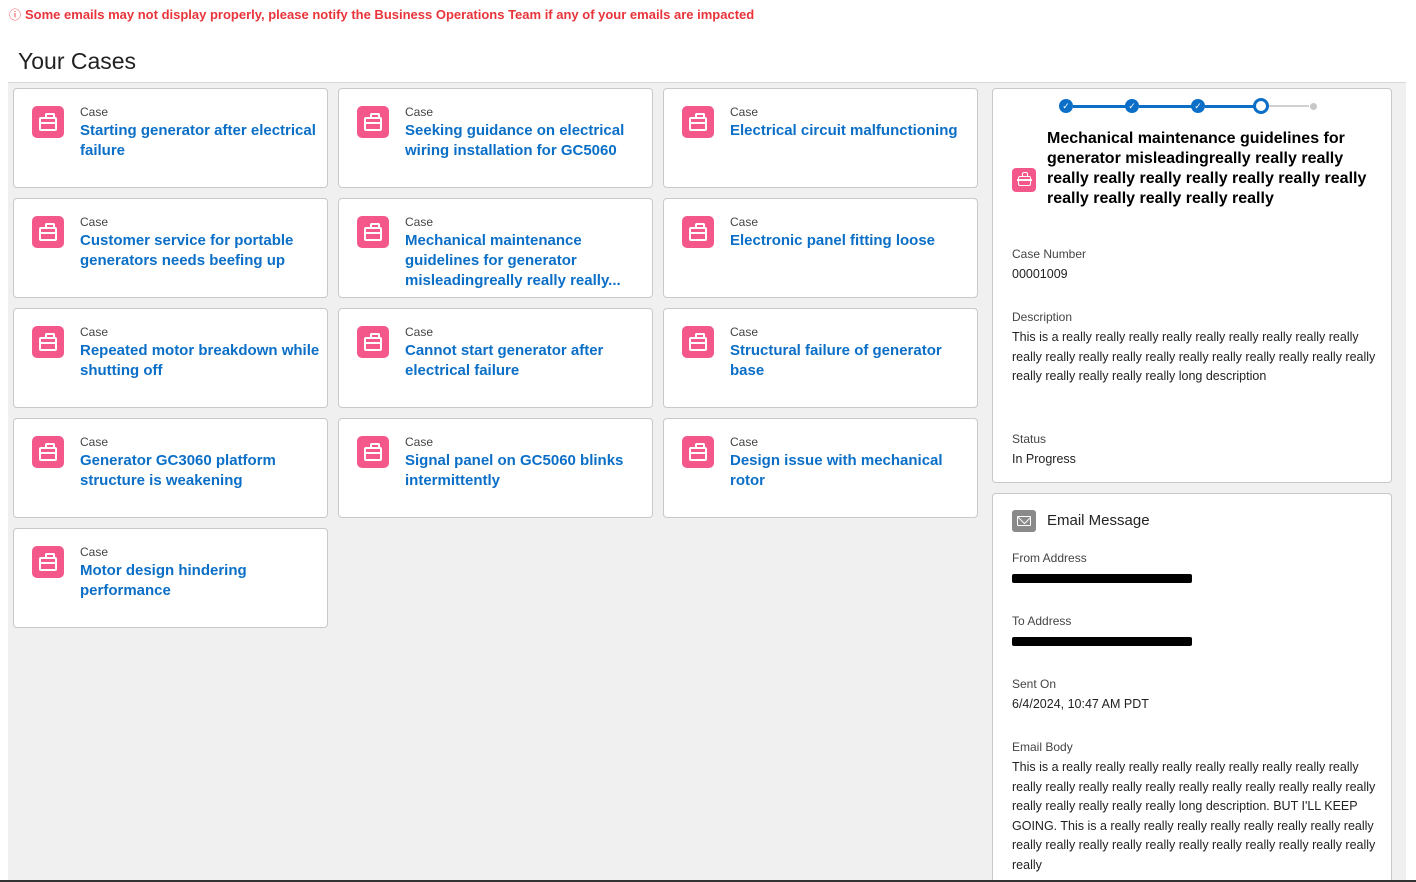 This screenshot has height=882, width=1416. What do you see at coordinates (1289, 106) in the screenshot?
I see `path-connector-future` at bounding box center [1289, 106].